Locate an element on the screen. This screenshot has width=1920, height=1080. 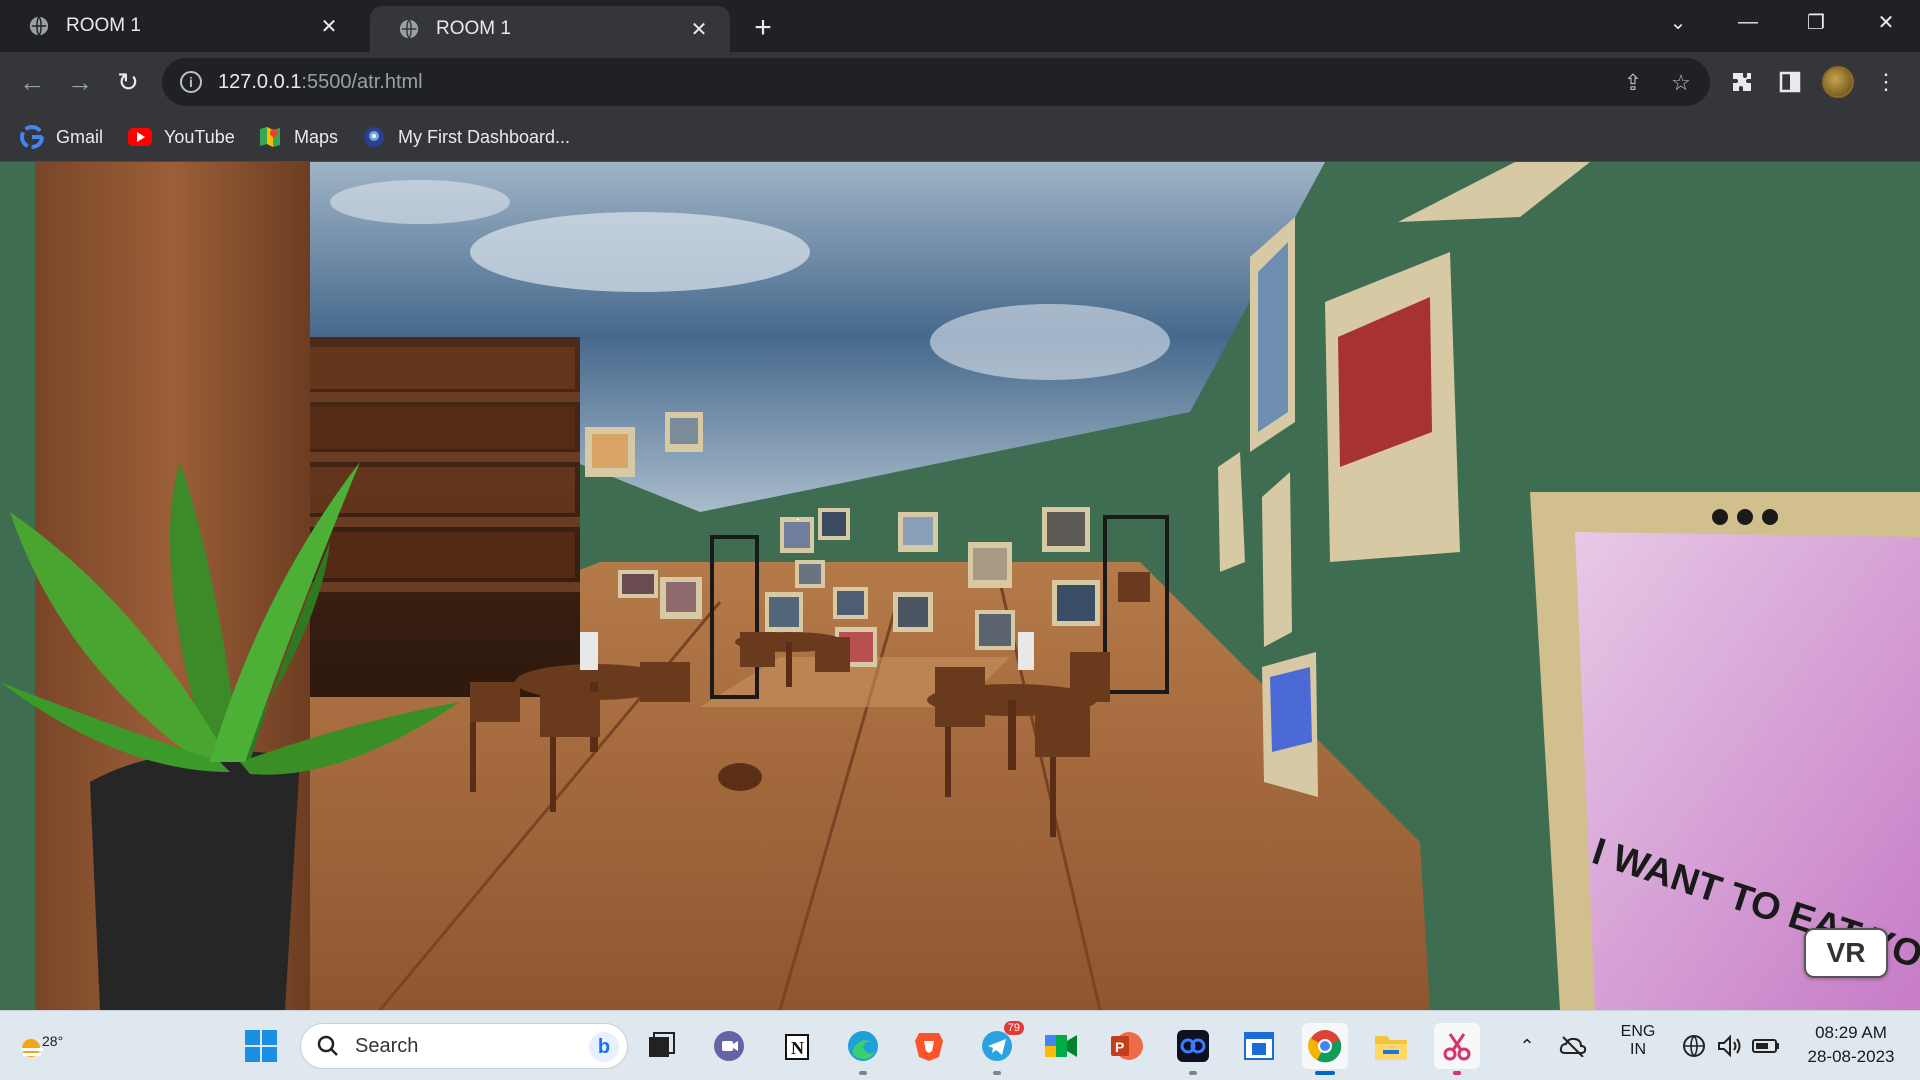
tab-strip: ROOM 1 ✕ ROOM 1 ✕ + ⌄ — ❐ ✕ is located at coordinates (960, 26).